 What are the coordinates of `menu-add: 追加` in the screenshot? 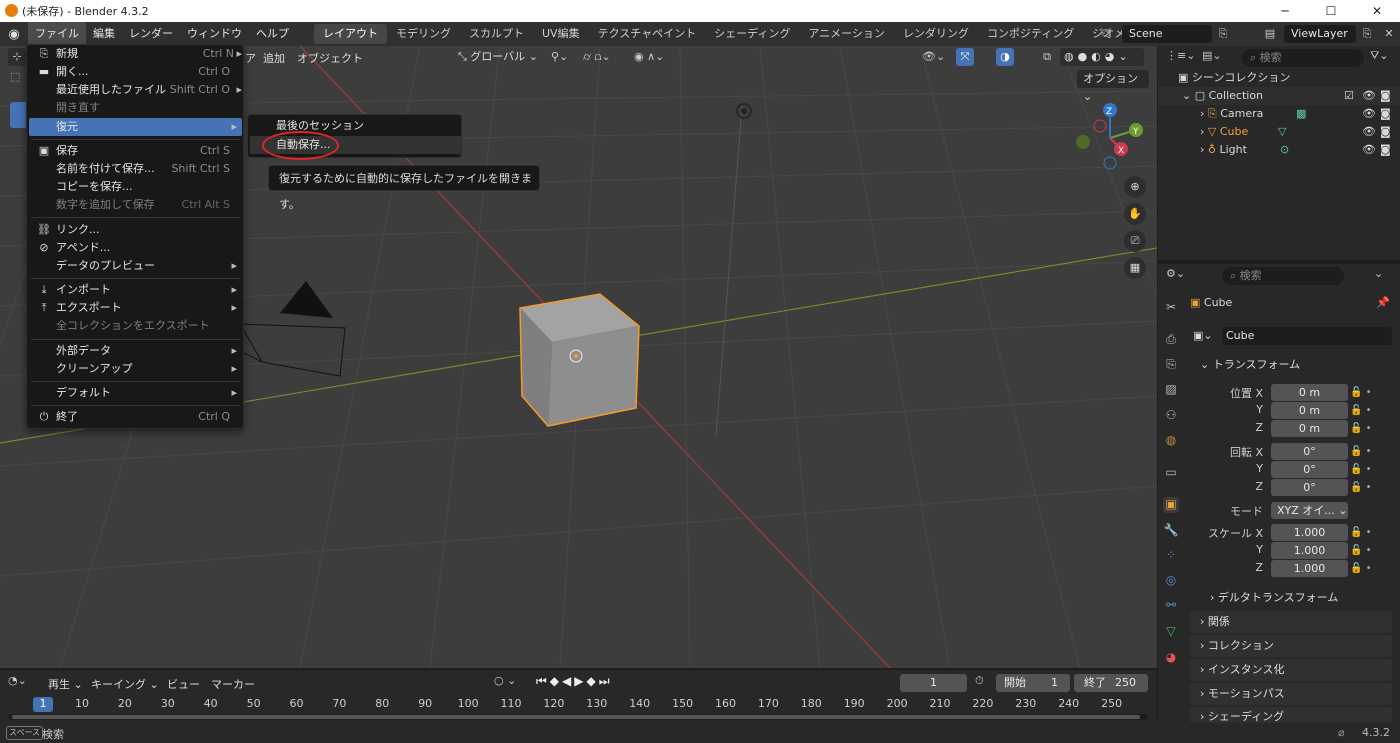 It's located at (274, 58).